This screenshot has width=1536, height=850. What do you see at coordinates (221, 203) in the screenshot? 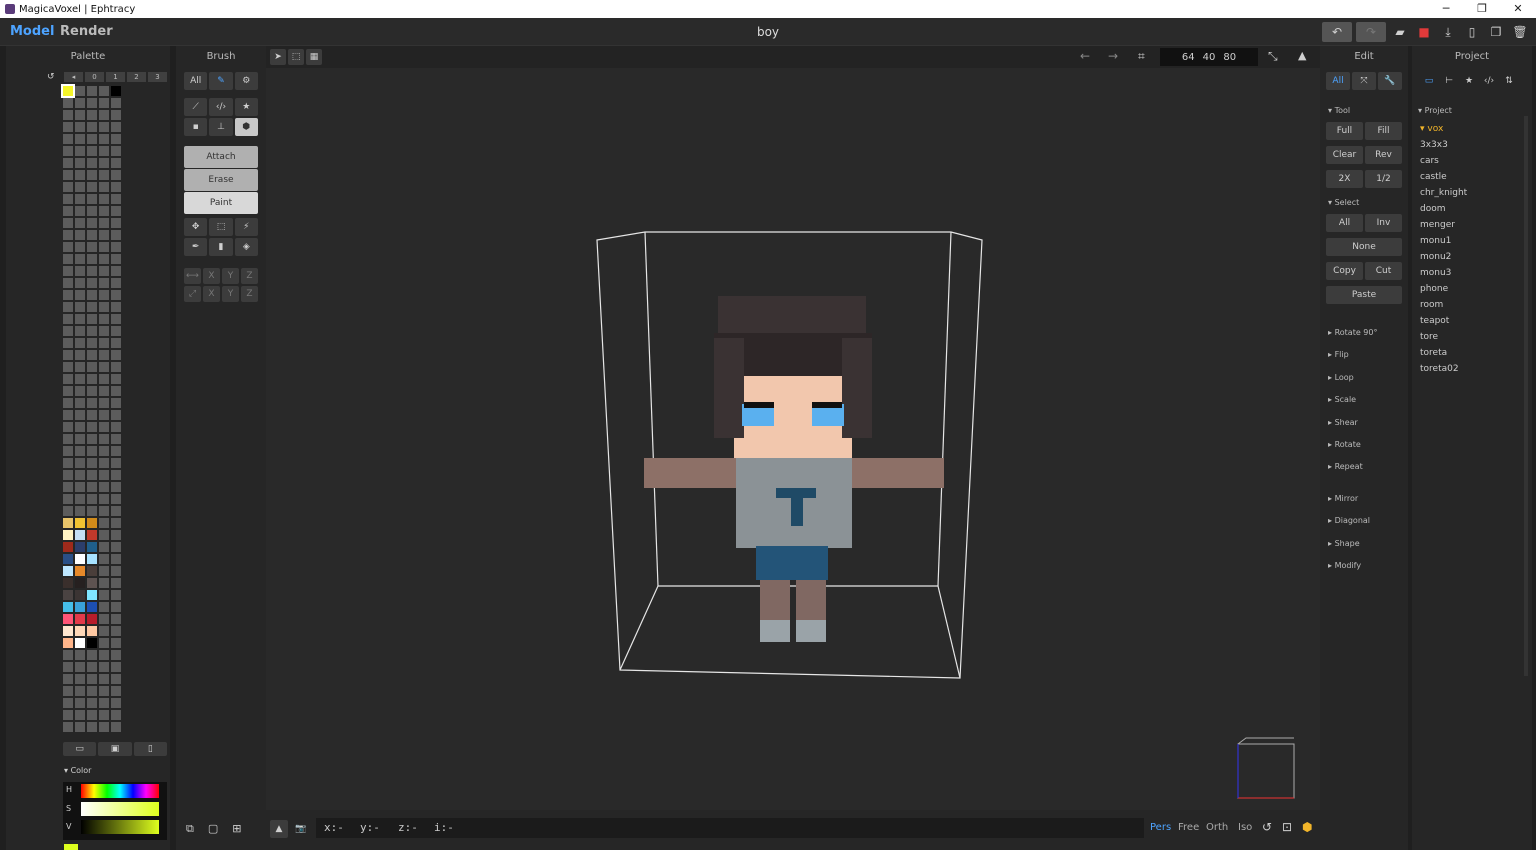
I see `paint-mode-button: Paint` at bounding box center [221, 203].